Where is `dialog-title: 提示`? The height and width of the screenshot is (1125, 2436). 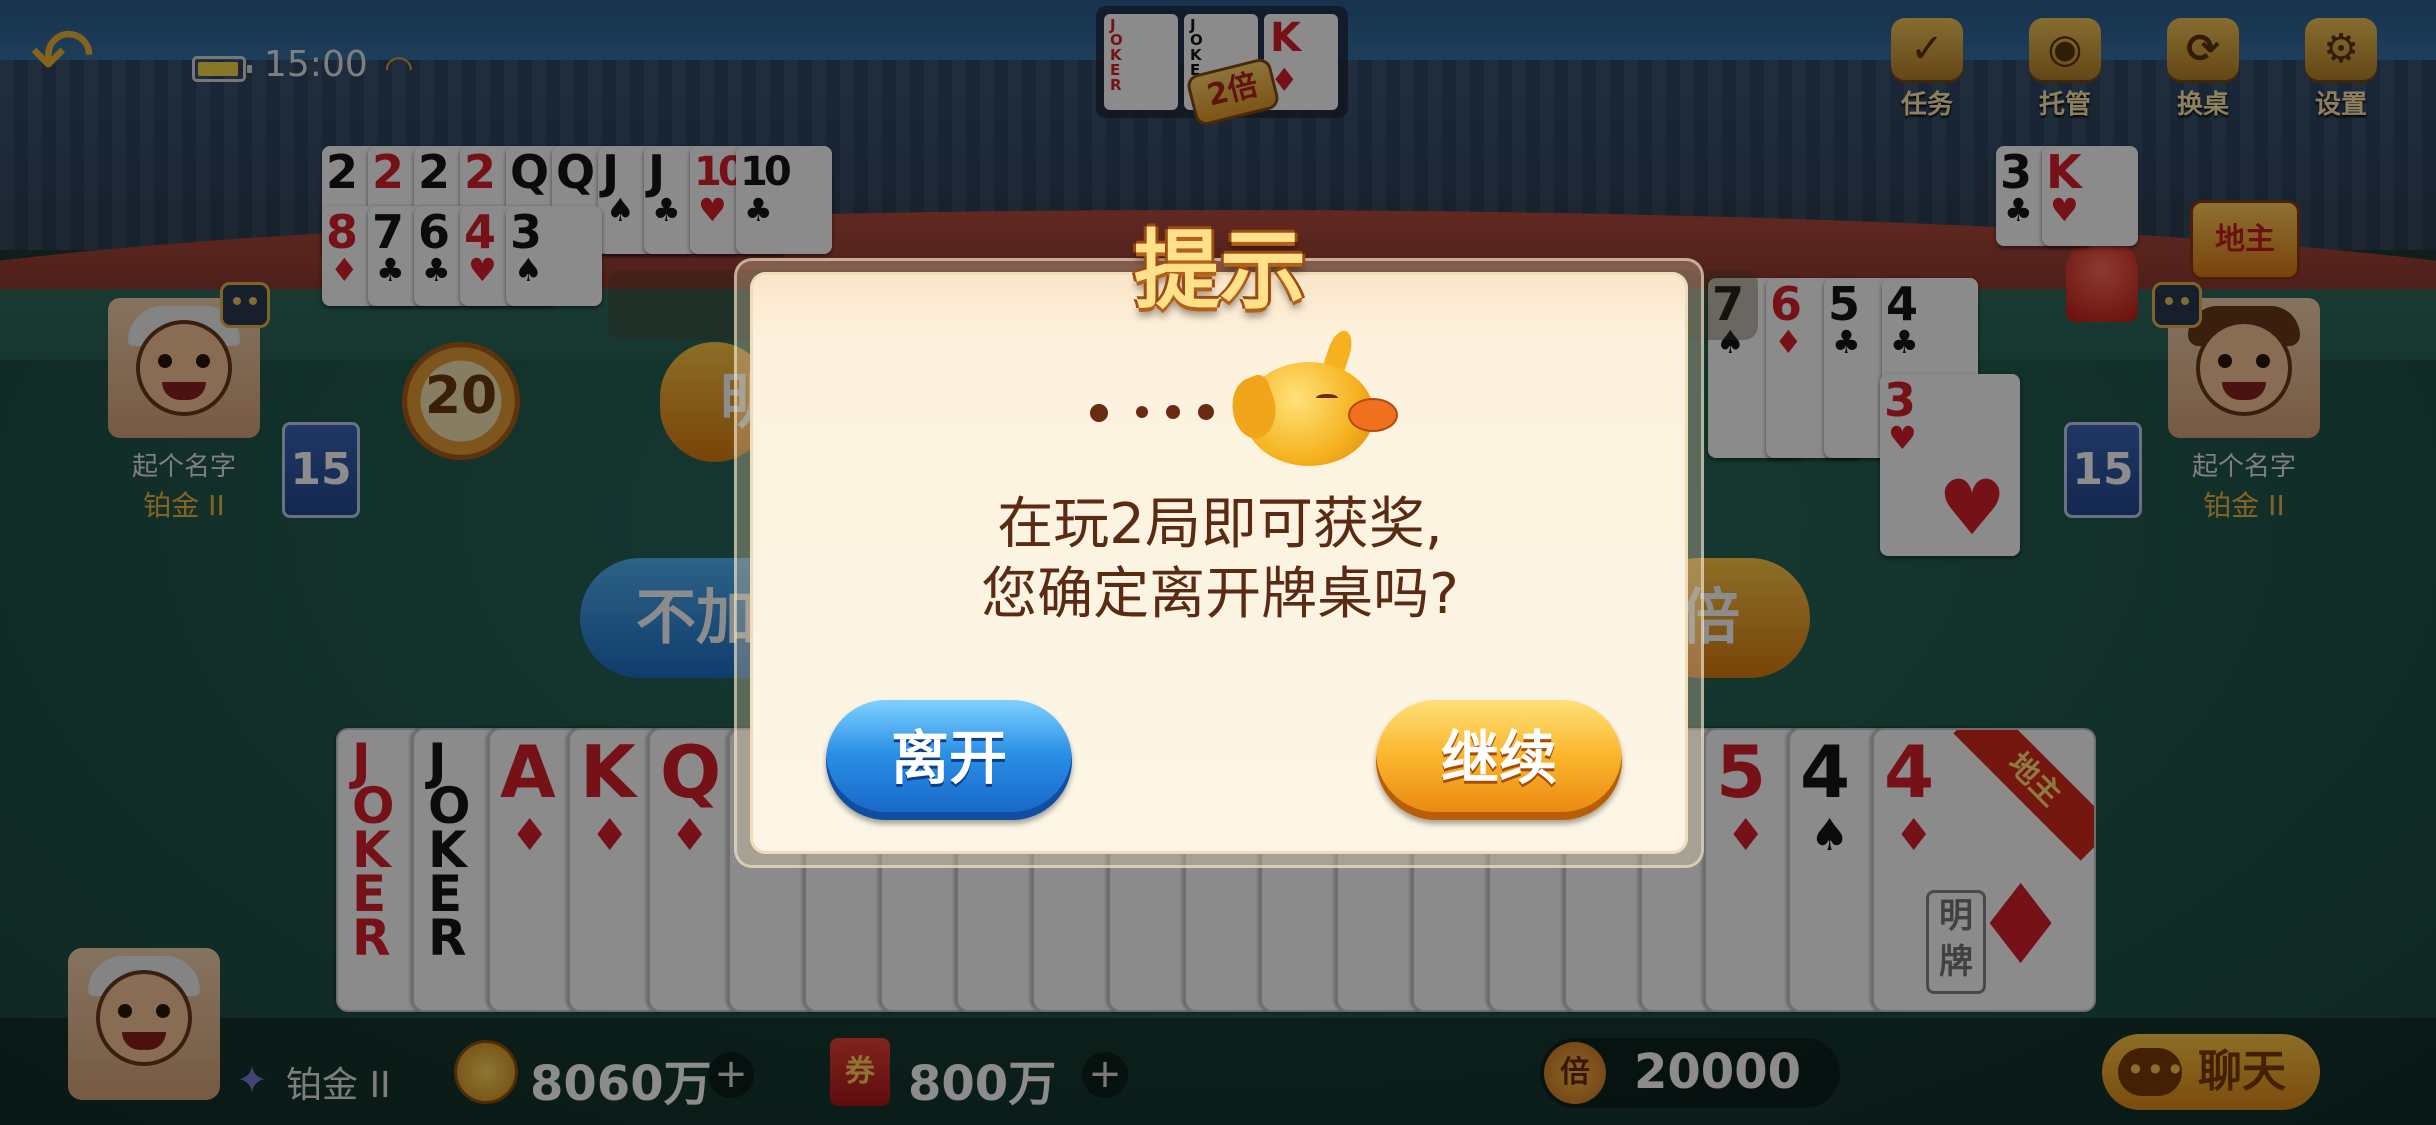
dialog-title: 提示 is located at coordinates (1220, 271).